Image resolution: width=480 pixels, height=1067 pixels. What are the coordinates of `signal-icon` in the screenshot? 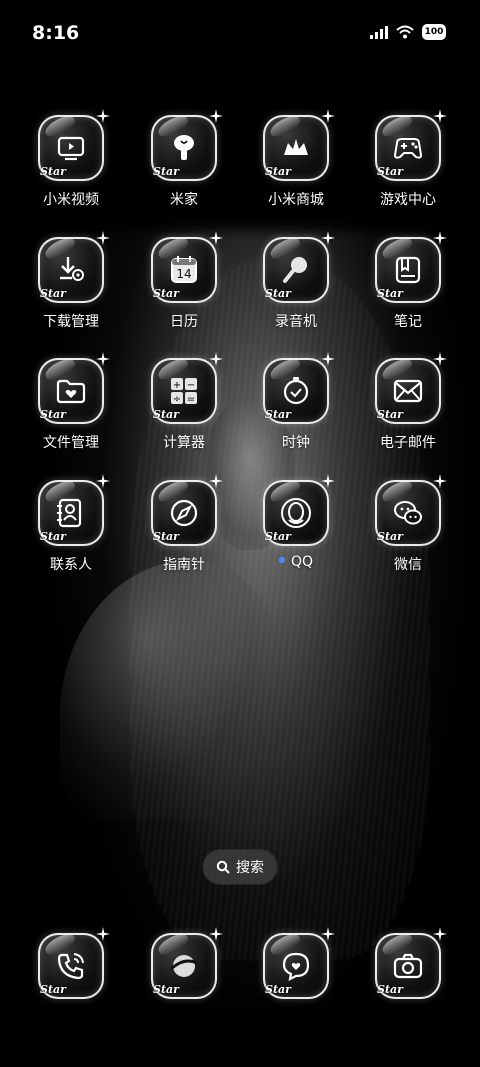 It's located at (379, 32).